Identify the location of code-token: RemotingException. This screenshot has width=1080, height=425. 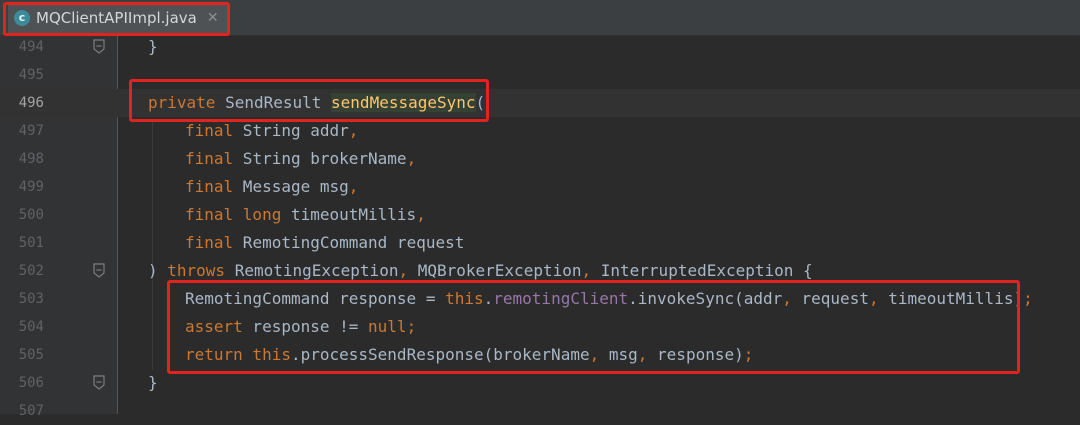
(312, 270).